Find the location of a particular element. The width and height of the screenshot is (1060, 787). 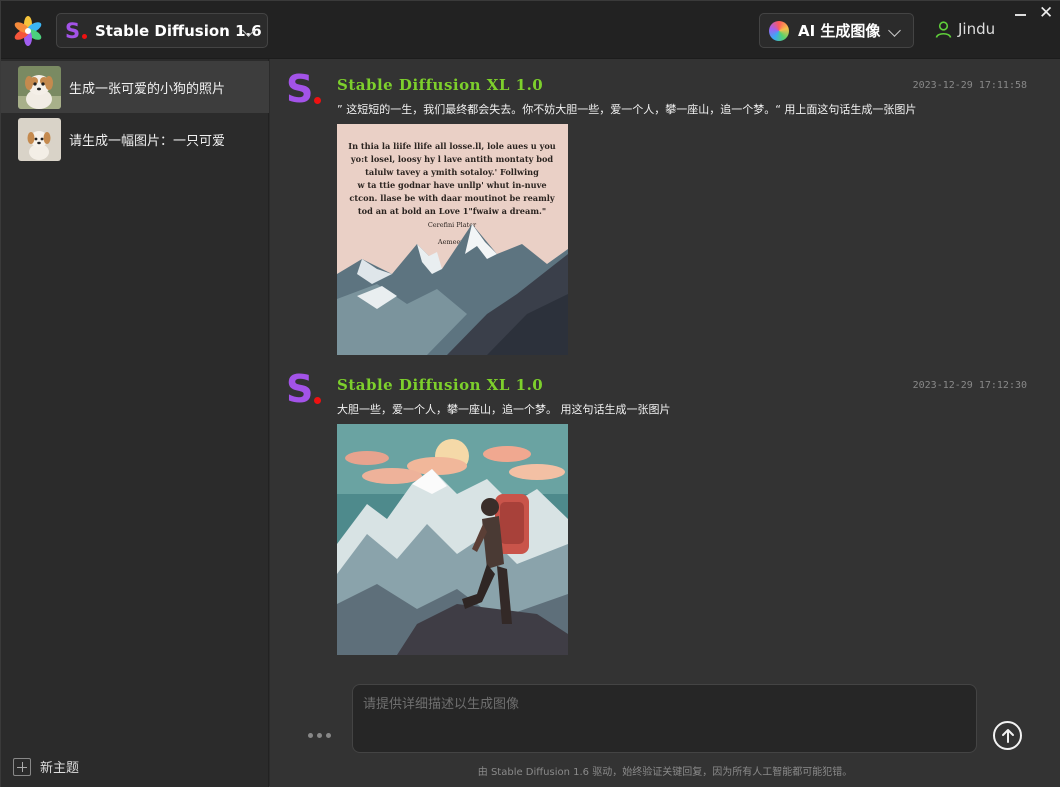

prompt-input is located at coordinates (664, 718).